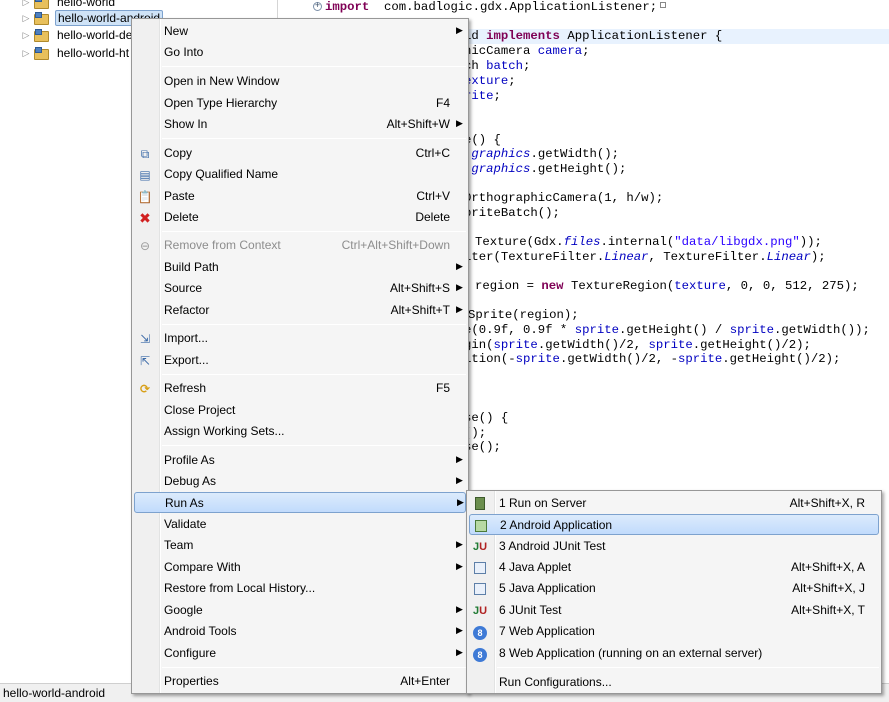 The width and height of the screenshot is (889, 702). I want to click on menu-item-label: Refresh, so click(185, 388).